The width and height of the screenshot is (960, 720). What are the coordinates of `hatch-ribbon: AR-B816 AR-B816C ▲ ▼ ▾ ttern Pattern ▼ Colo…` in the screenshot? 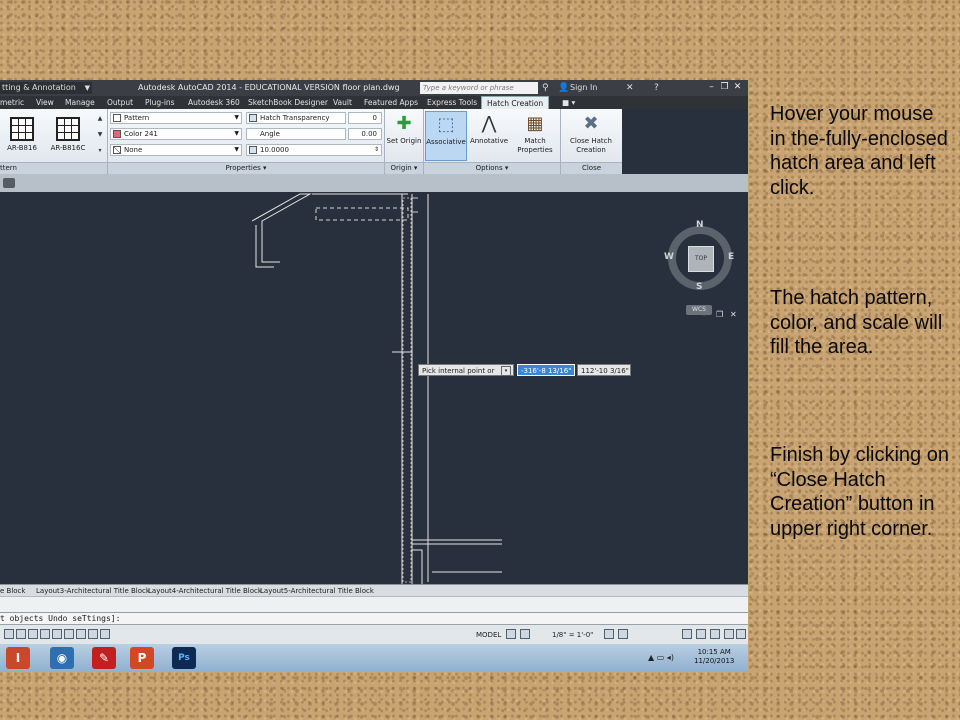 It's located at (311, 141).